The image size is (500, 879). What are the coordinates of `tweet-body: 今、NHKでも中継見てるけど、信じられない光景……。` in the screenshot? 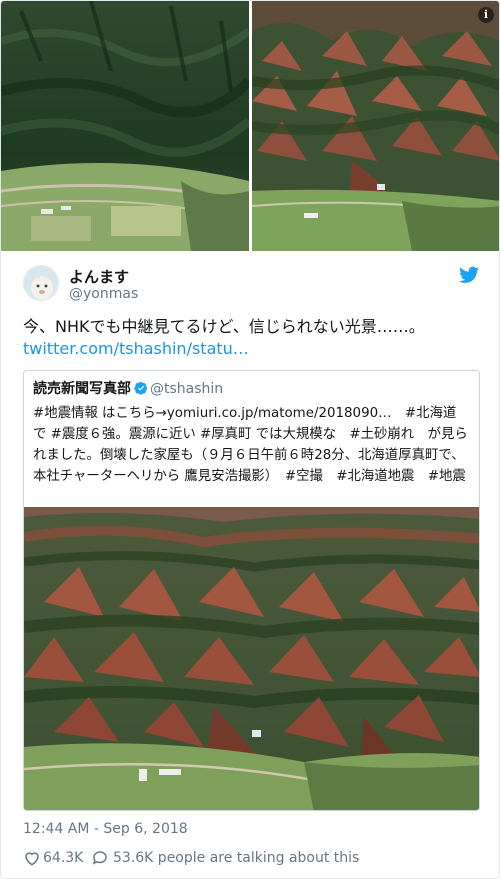 It's located at (224, 326).